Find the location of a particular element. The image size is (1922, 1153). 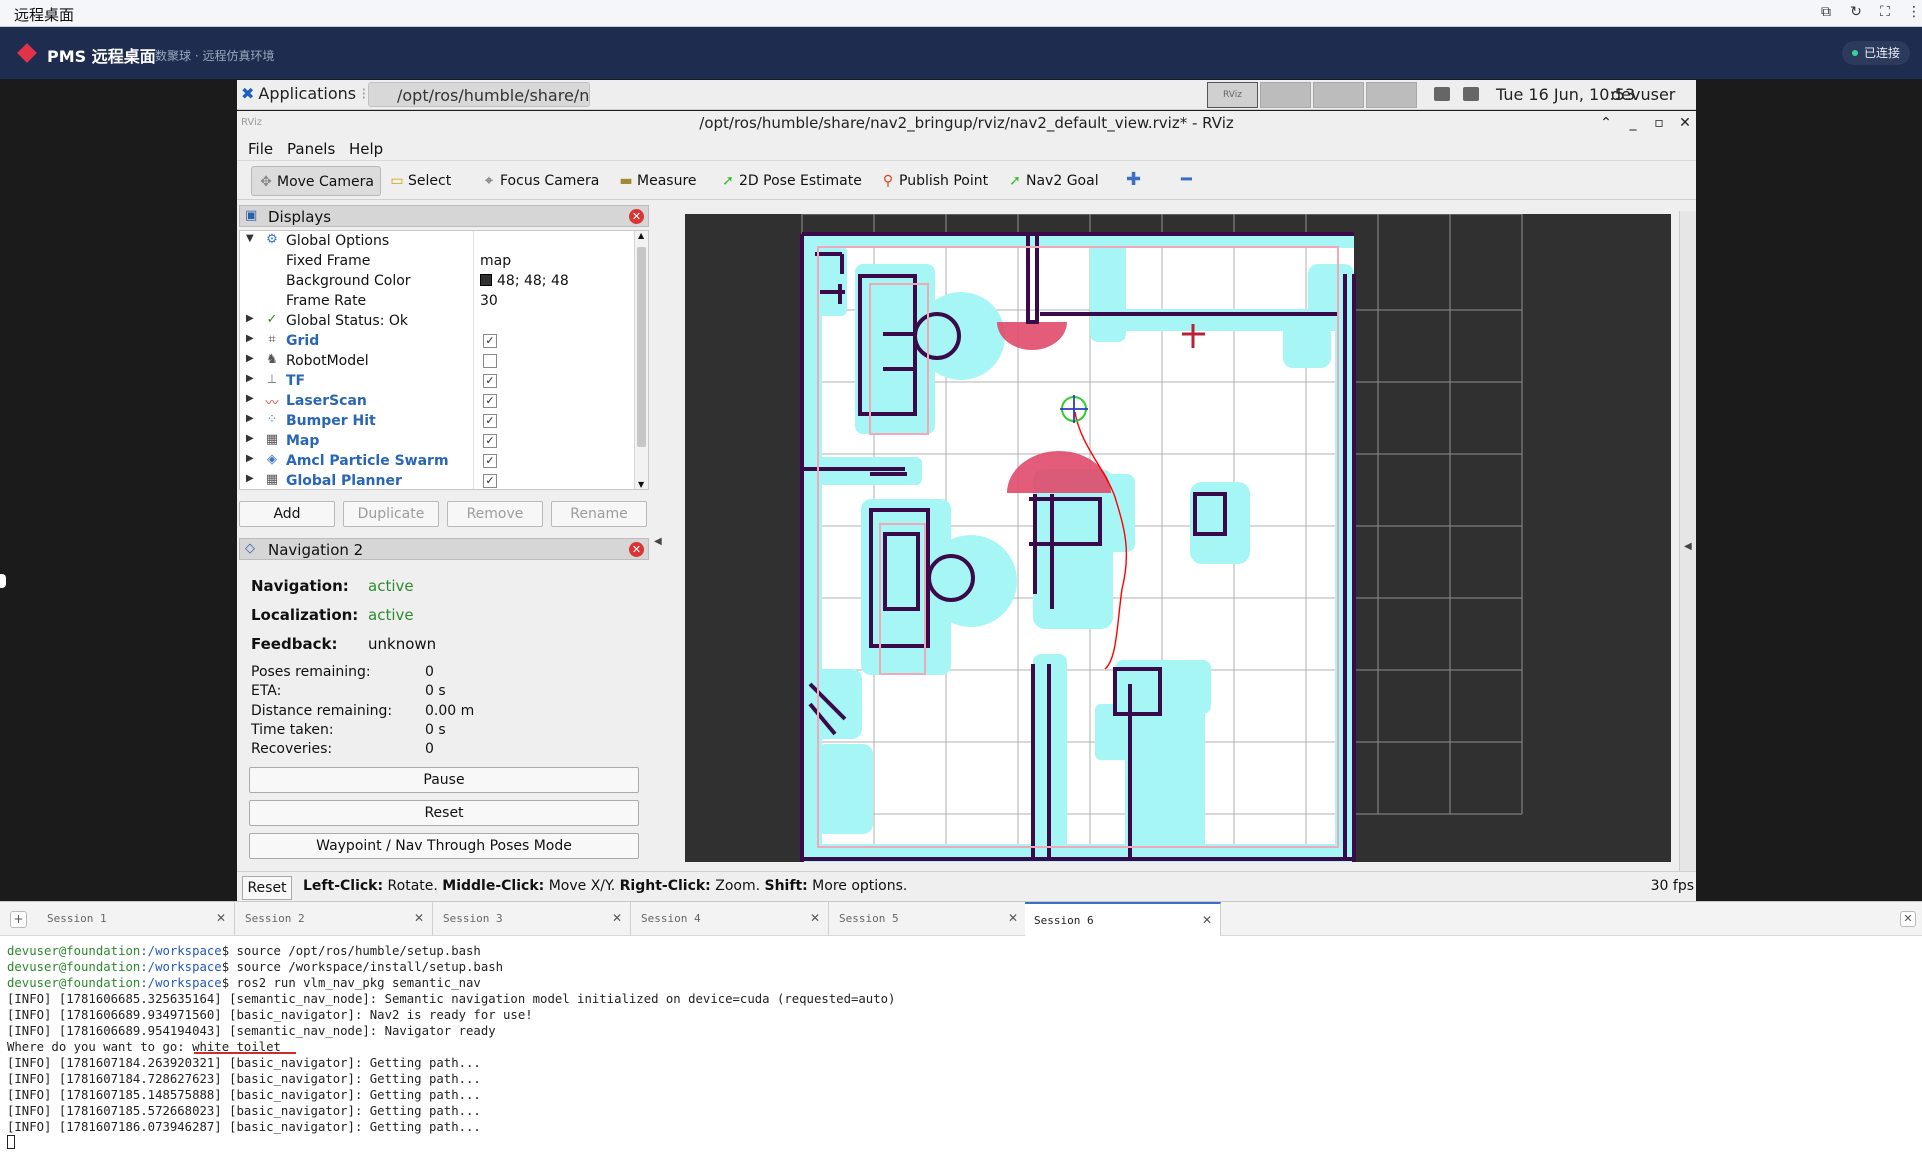

pause-button: Pause is located at coordinates (444, 780).